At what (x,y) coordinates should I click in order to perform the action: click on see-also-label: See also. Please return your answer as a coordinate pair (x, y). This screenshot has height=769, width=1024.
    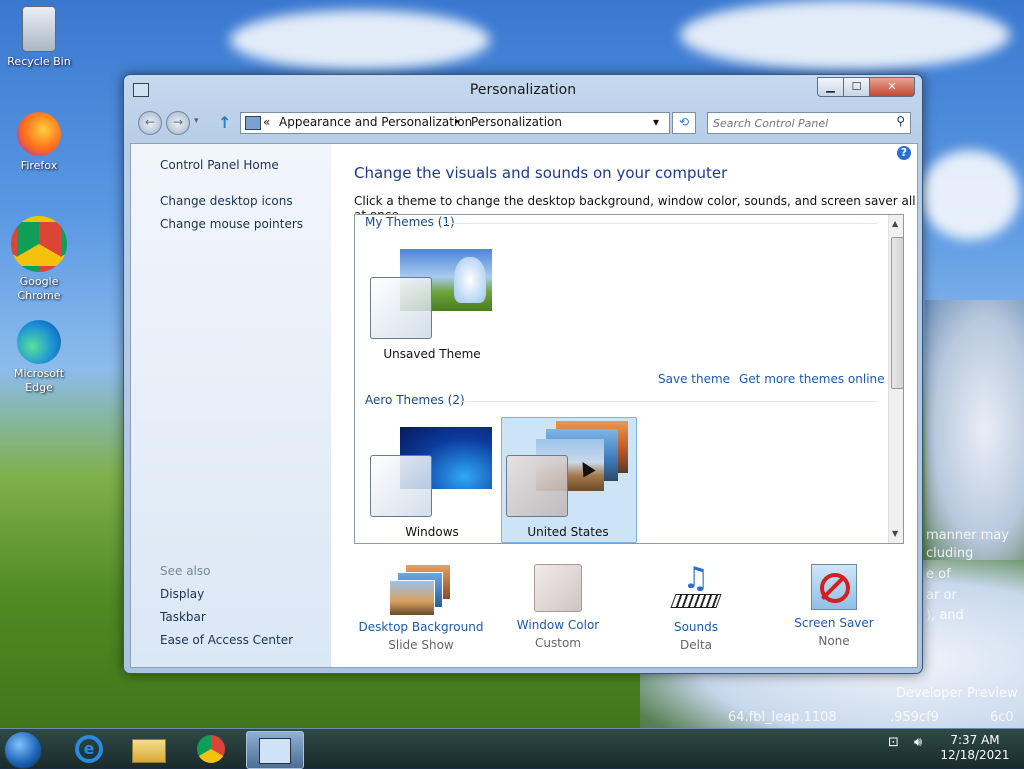
    Looking at the image, I should click on (185, 571).